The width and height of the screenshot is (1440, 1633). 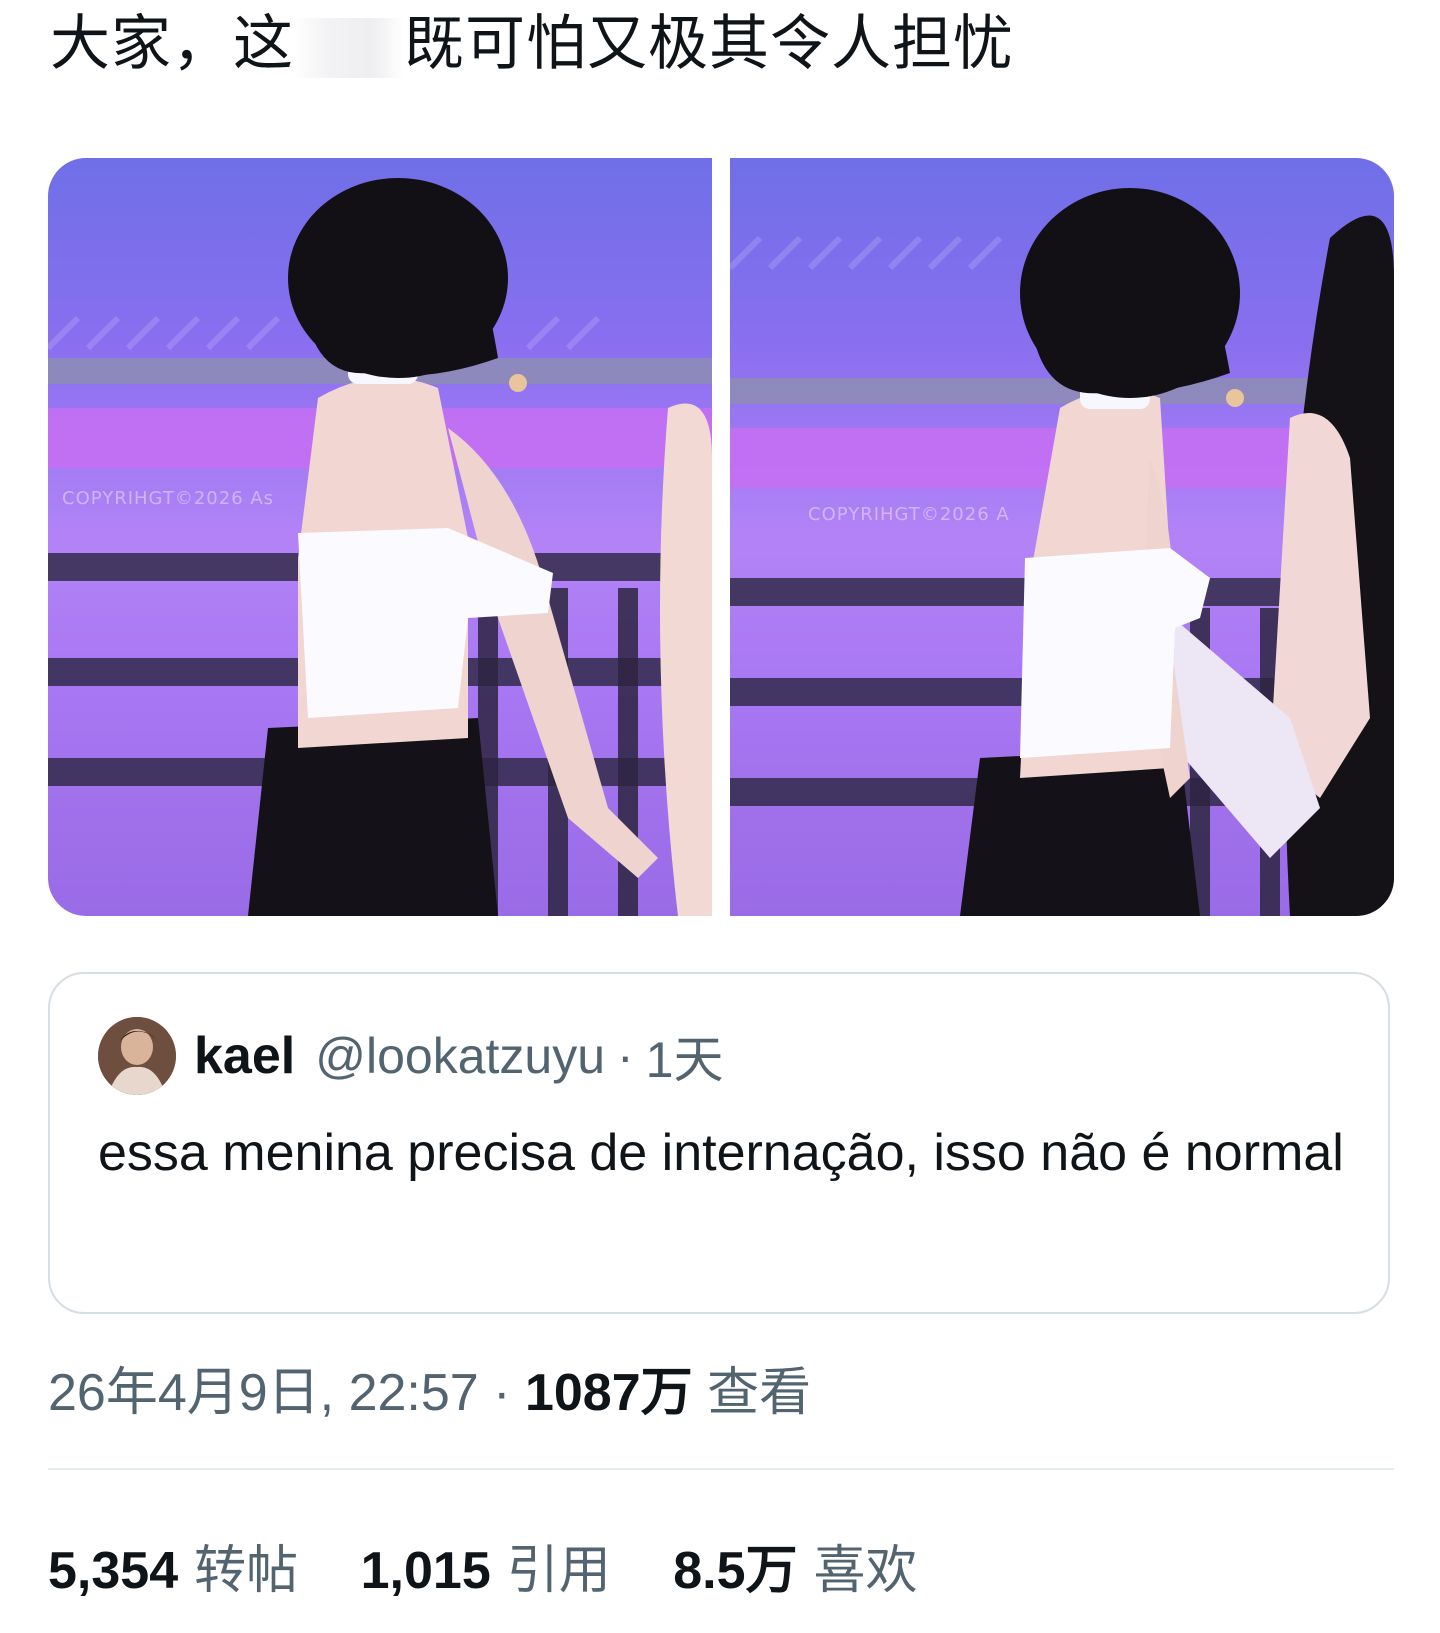 I want to click on engagement-stats: 5,354 转帖 1,015 引用 8.5万 喜欢, so click(x=507, y=1565).